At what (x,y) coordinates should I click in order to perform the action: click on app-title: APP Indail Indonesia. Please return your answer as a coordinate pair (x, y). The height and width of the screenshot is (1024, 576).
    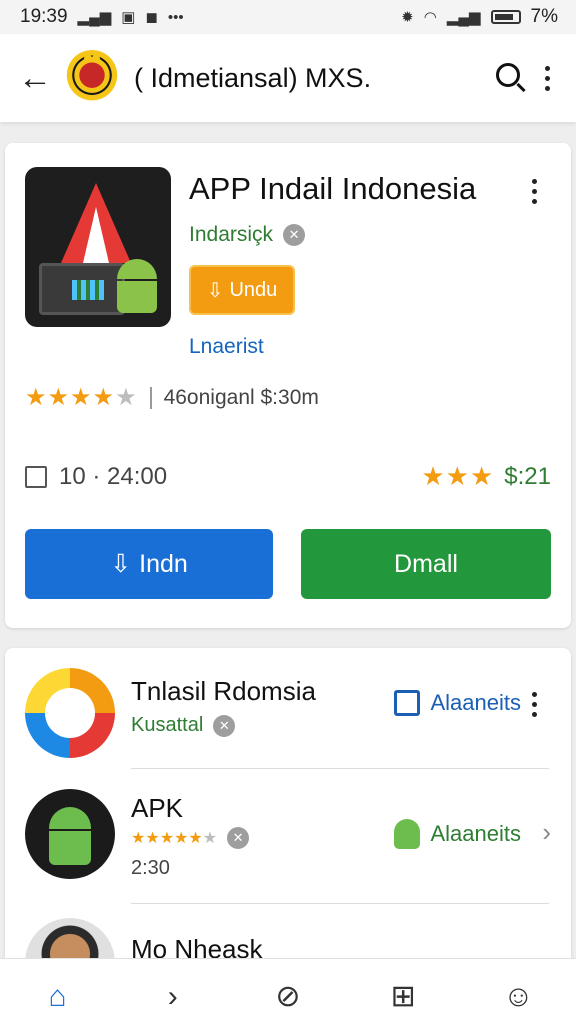
    Looking at the image, I should click on (333, 188).